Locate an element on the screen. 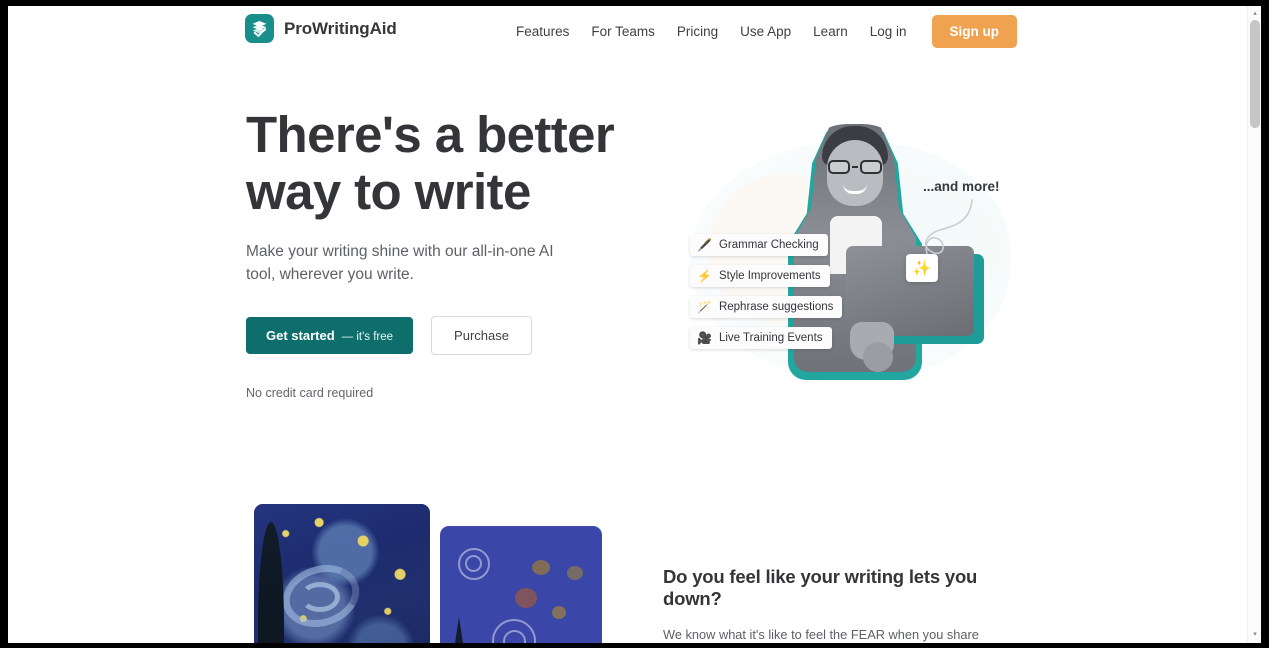 The width and height of the screenshot is (1269, 648). glasses-icon is located at coordinates (855, 167).